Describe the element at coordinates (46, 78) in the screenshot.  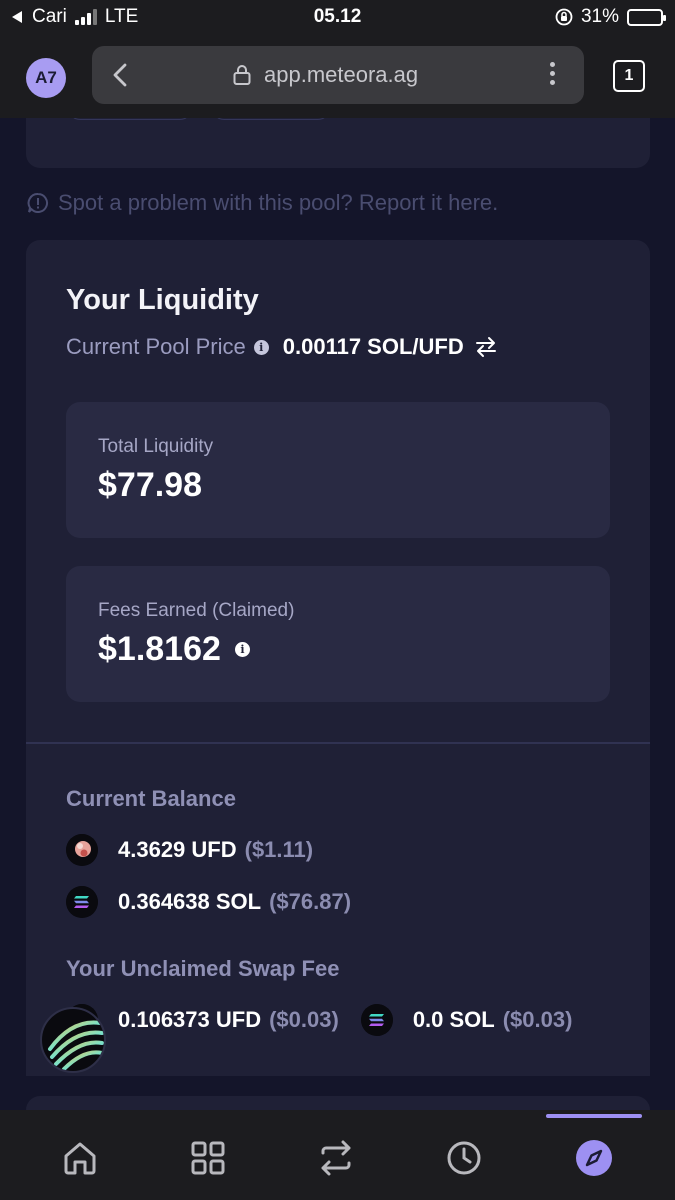
I see `profile-avatar: A7` at that location.